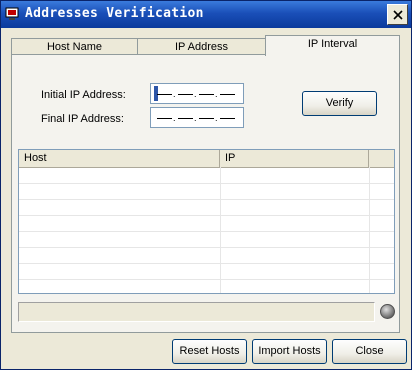  Describe the element at coordinates (114, 13) in the screenshot. I see `window-title: Addresses Verification` at that location.